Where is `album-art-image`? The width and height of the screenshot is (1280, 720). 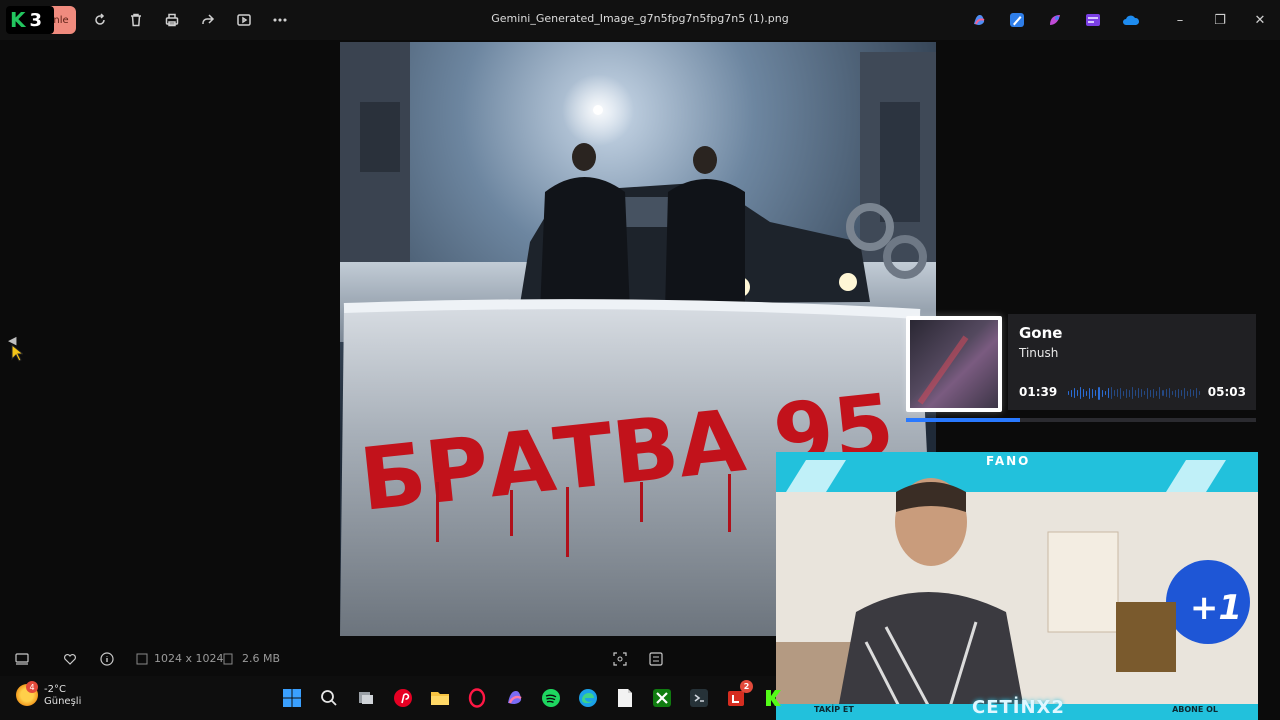 album-art-image is located at coordinates (954, 364).